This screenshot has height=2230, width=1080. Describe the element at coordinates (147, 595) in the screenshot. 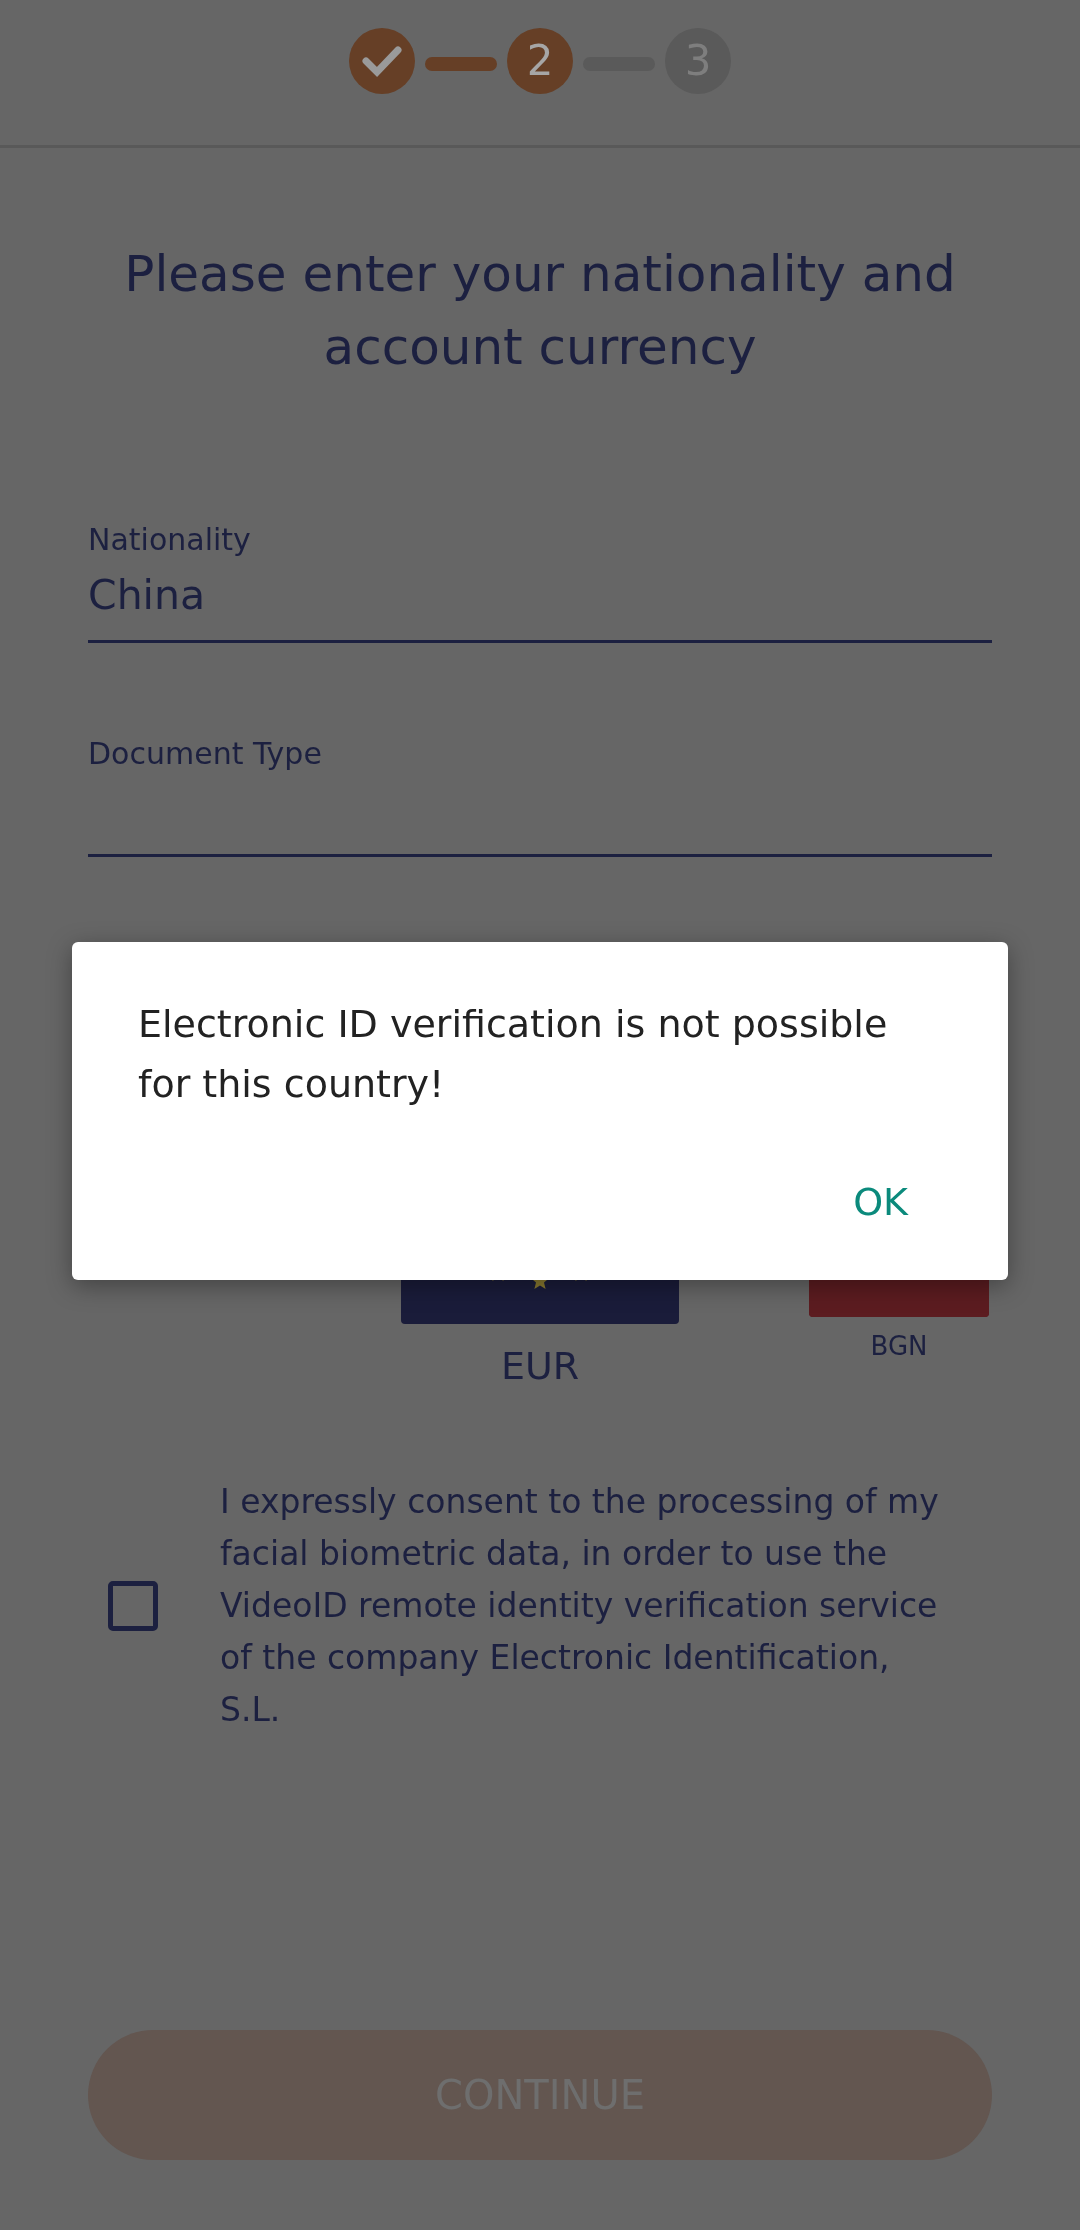

I see `field-value: China` at that location.